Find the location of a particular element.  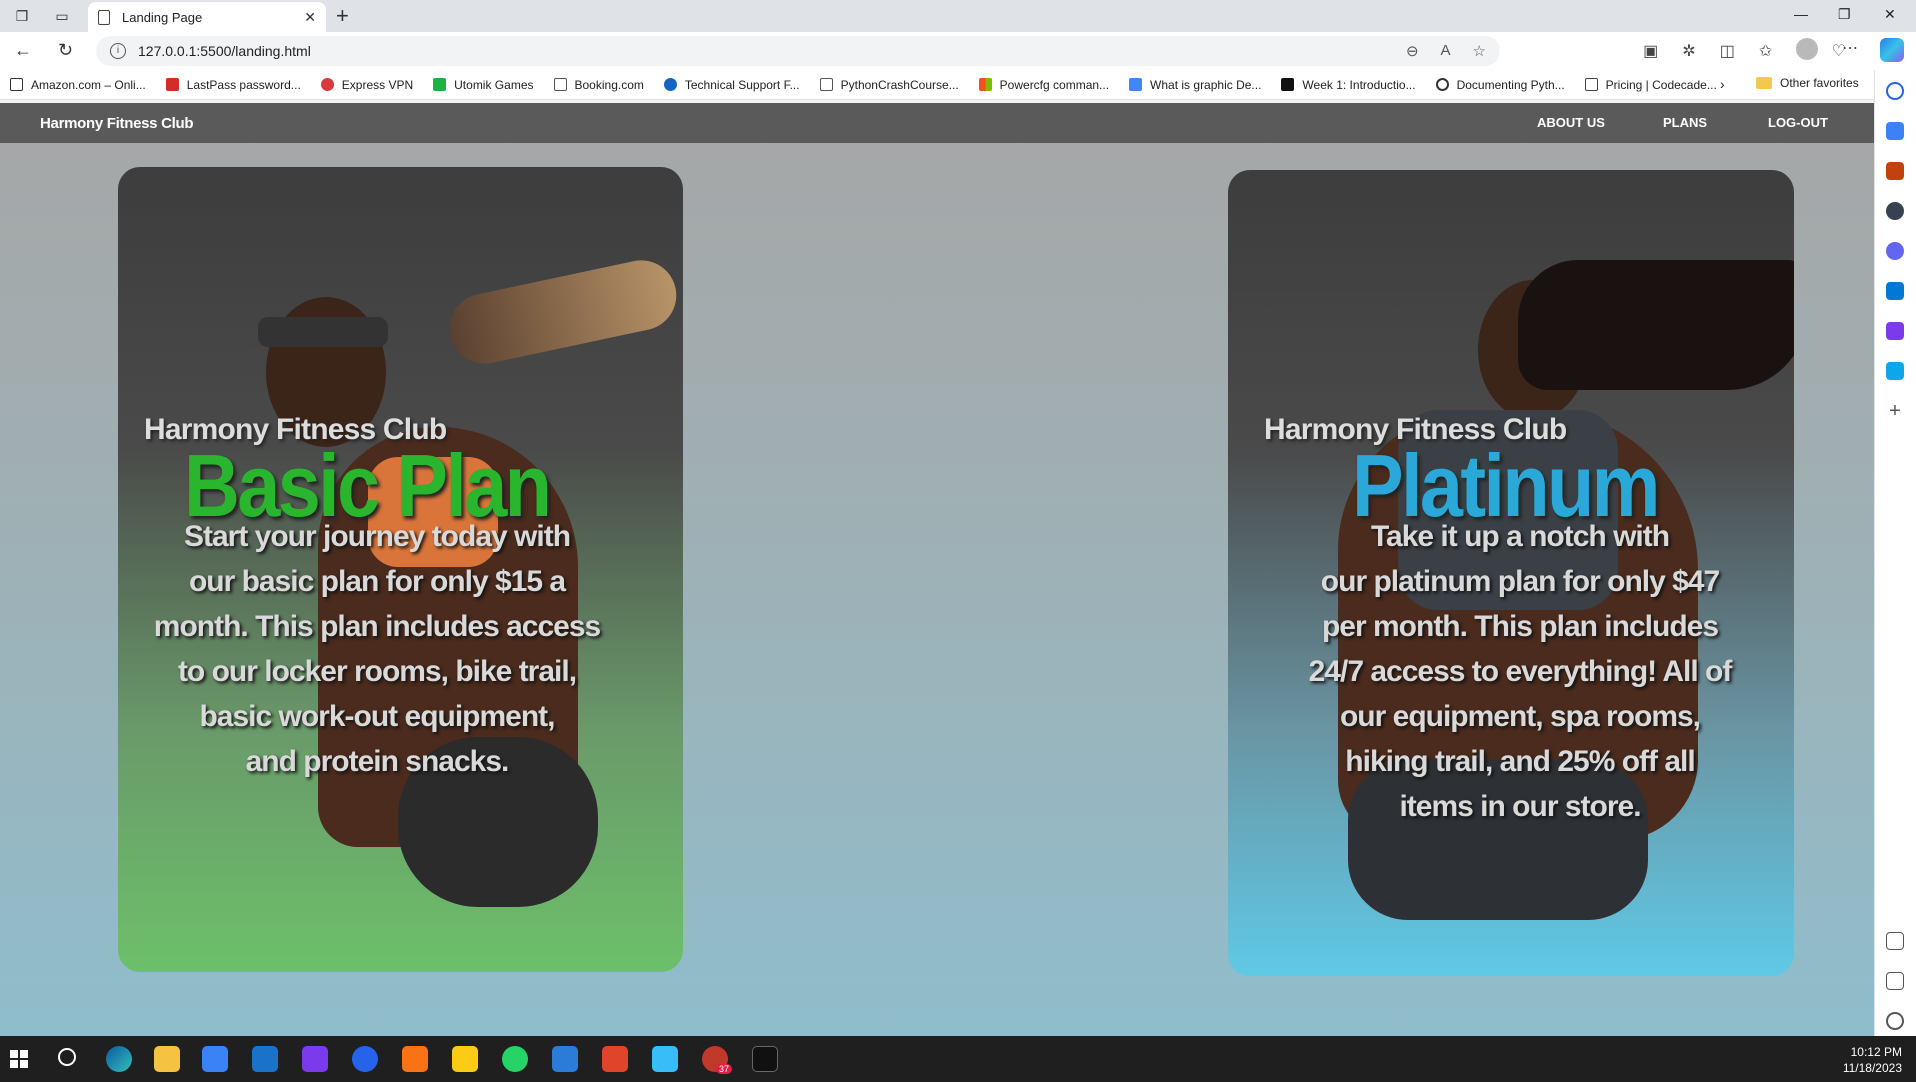

bookmark-label: Booking.com is located at coordinates (609, 84).